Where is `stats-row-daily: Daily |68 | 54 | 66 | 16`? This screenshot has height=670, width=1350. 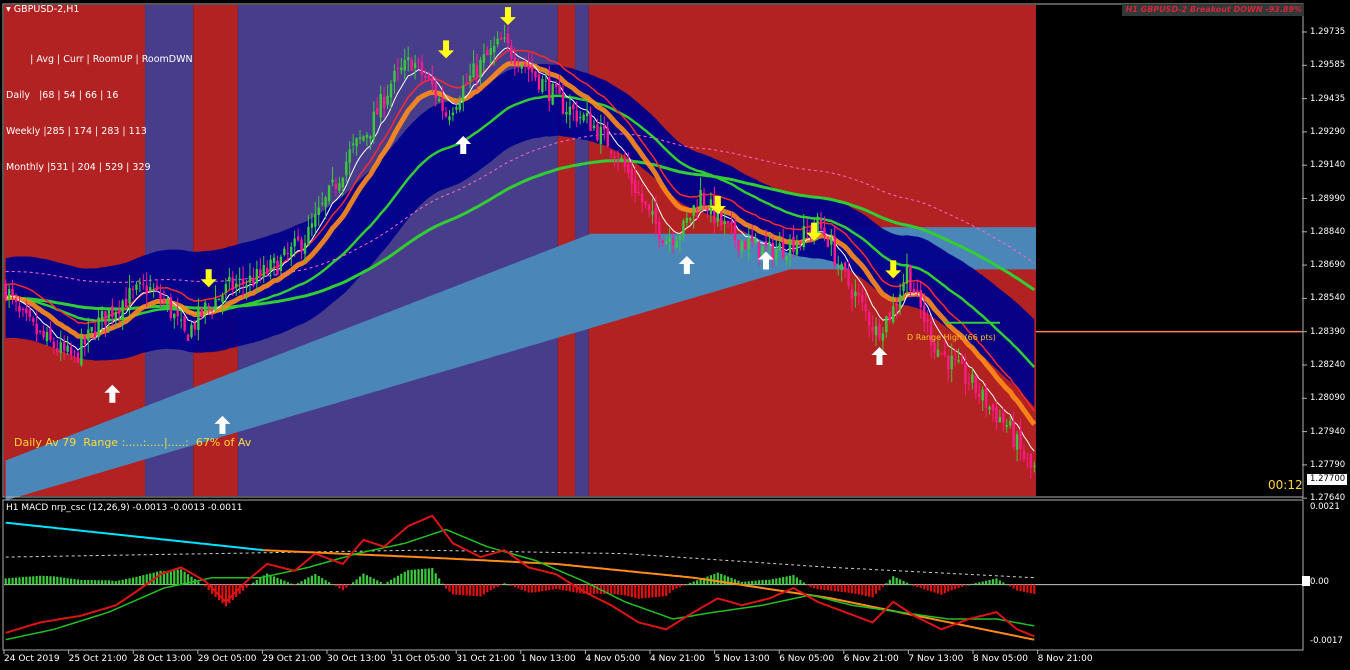
stats-row-daily: Daily |68 | 54 | 66 | 16 is located at coordinates (62, 95).